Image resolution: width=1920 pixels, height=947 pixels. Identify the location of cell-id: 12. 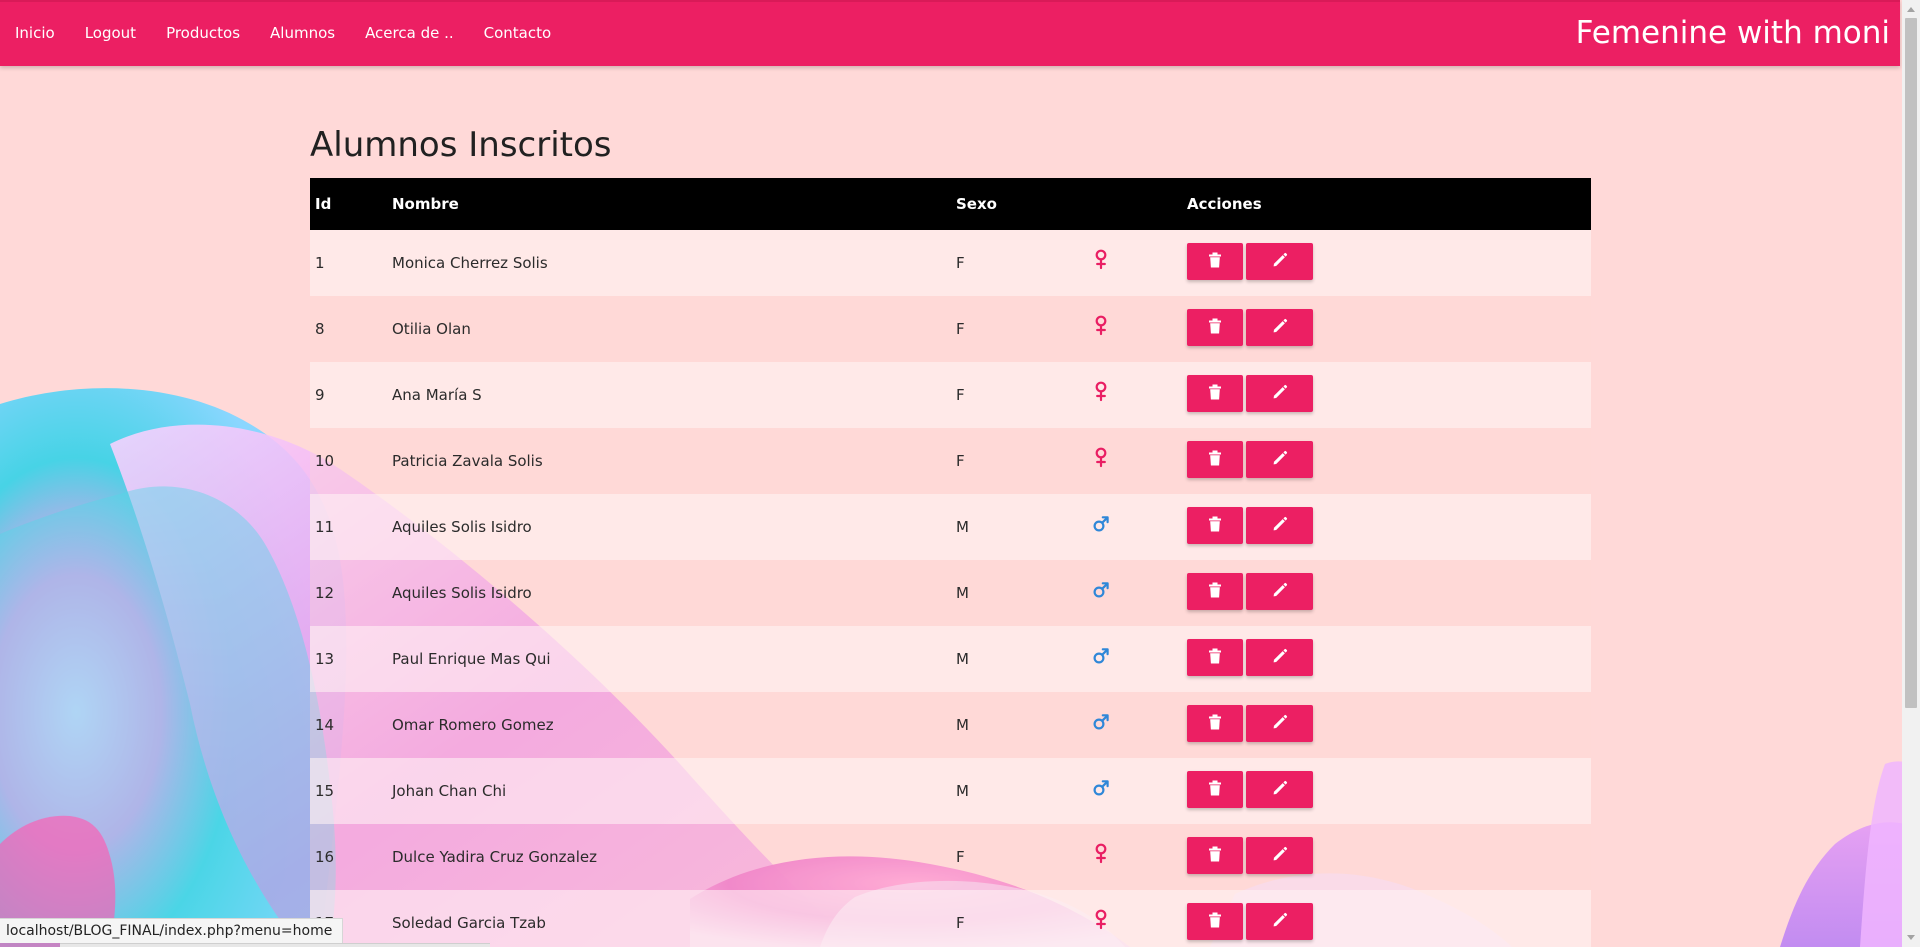
(325, 593).